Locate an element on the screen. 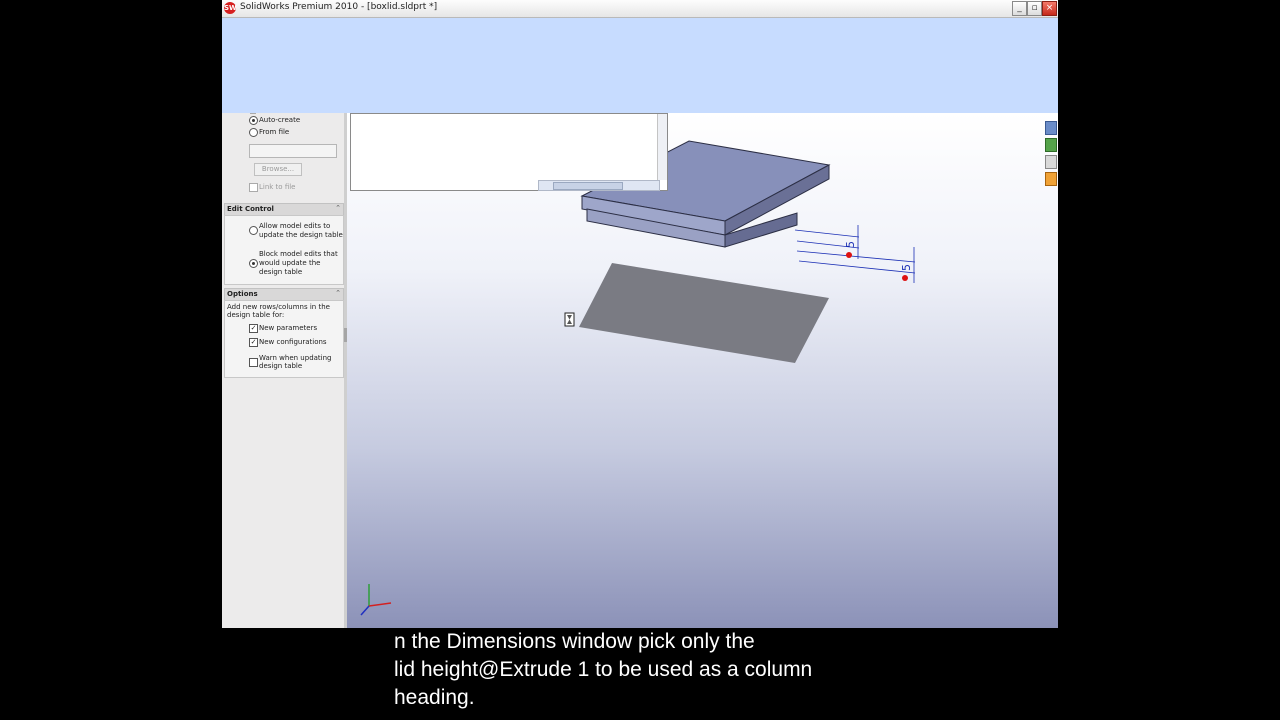  options-description-line-2: design table for: is located at coordinates (256, 315).